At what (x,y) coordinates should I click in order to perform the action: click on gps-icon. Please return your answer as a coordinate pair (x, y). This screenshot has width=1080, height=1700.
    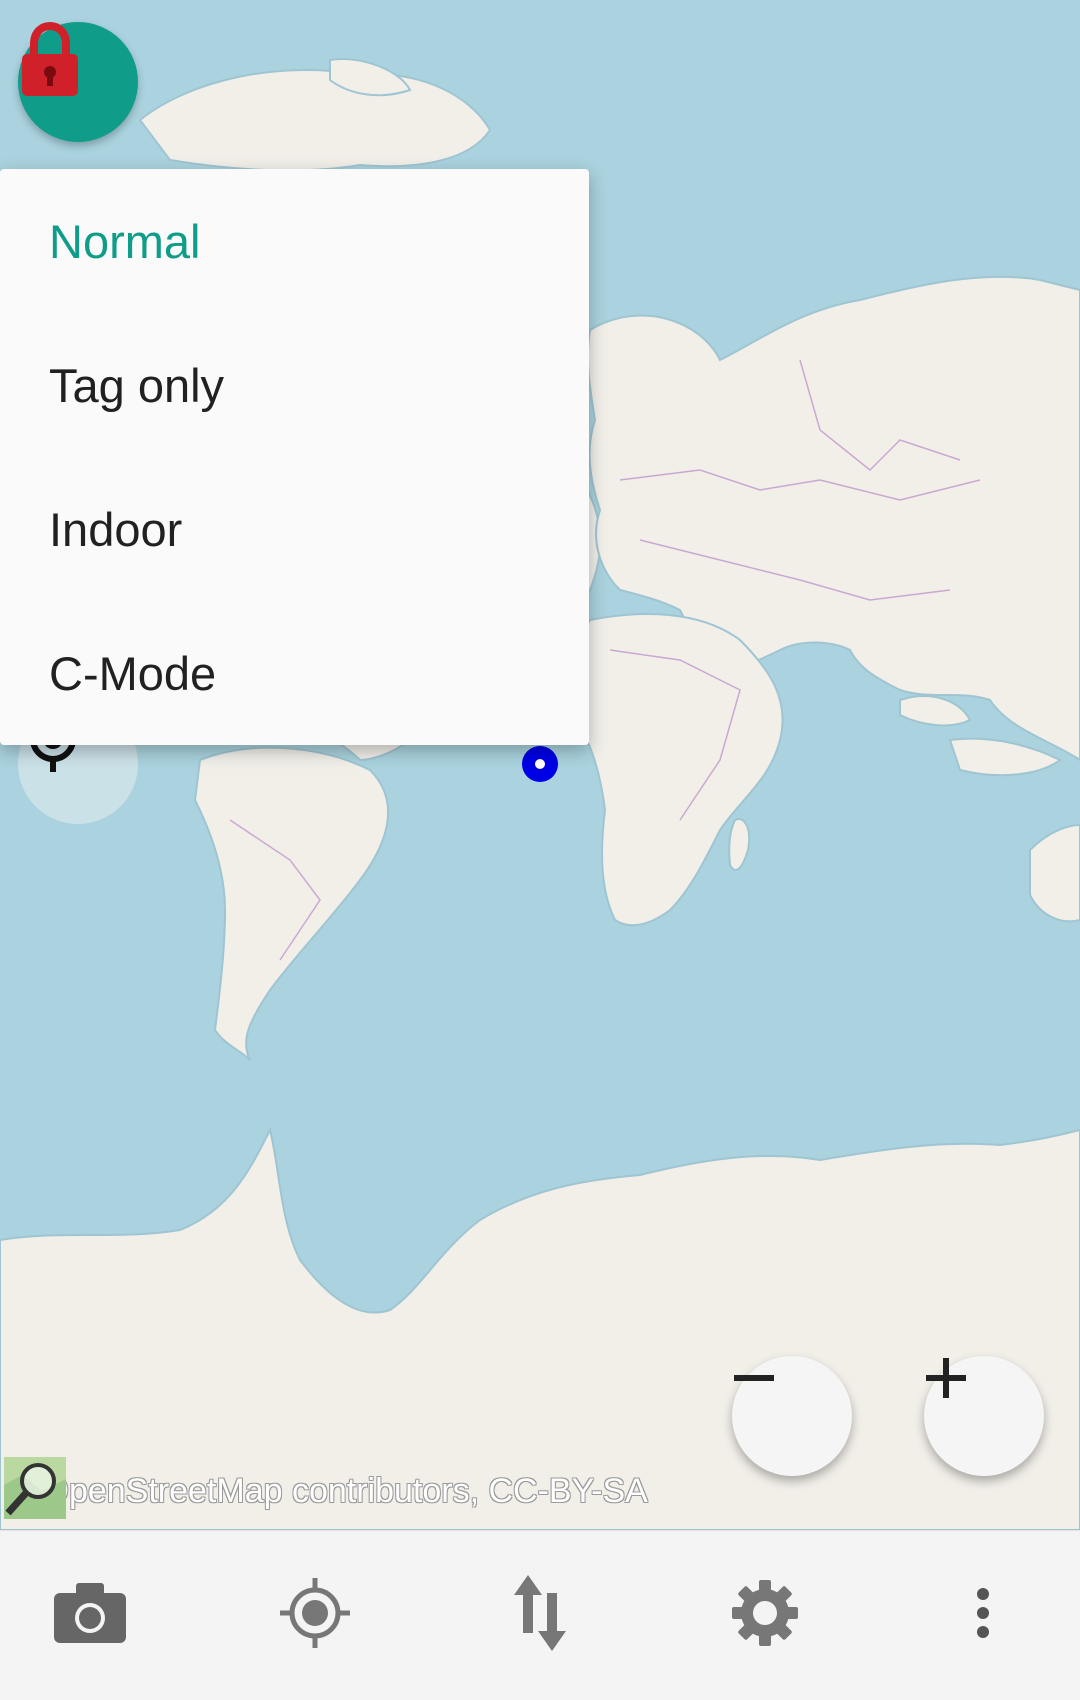
    Looking at the image, I should click on (315, 1615).